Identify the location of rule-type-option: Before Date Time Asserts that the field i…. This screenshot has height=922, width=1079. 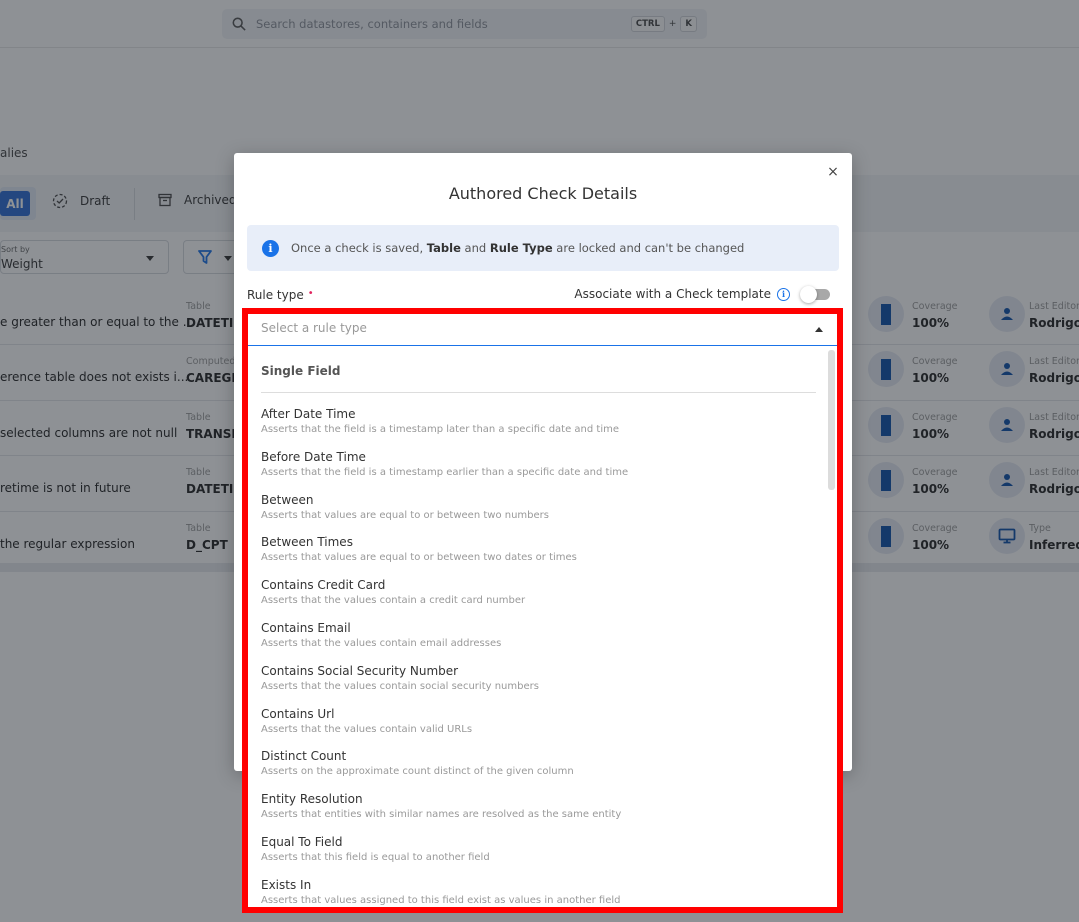
(541, 464).